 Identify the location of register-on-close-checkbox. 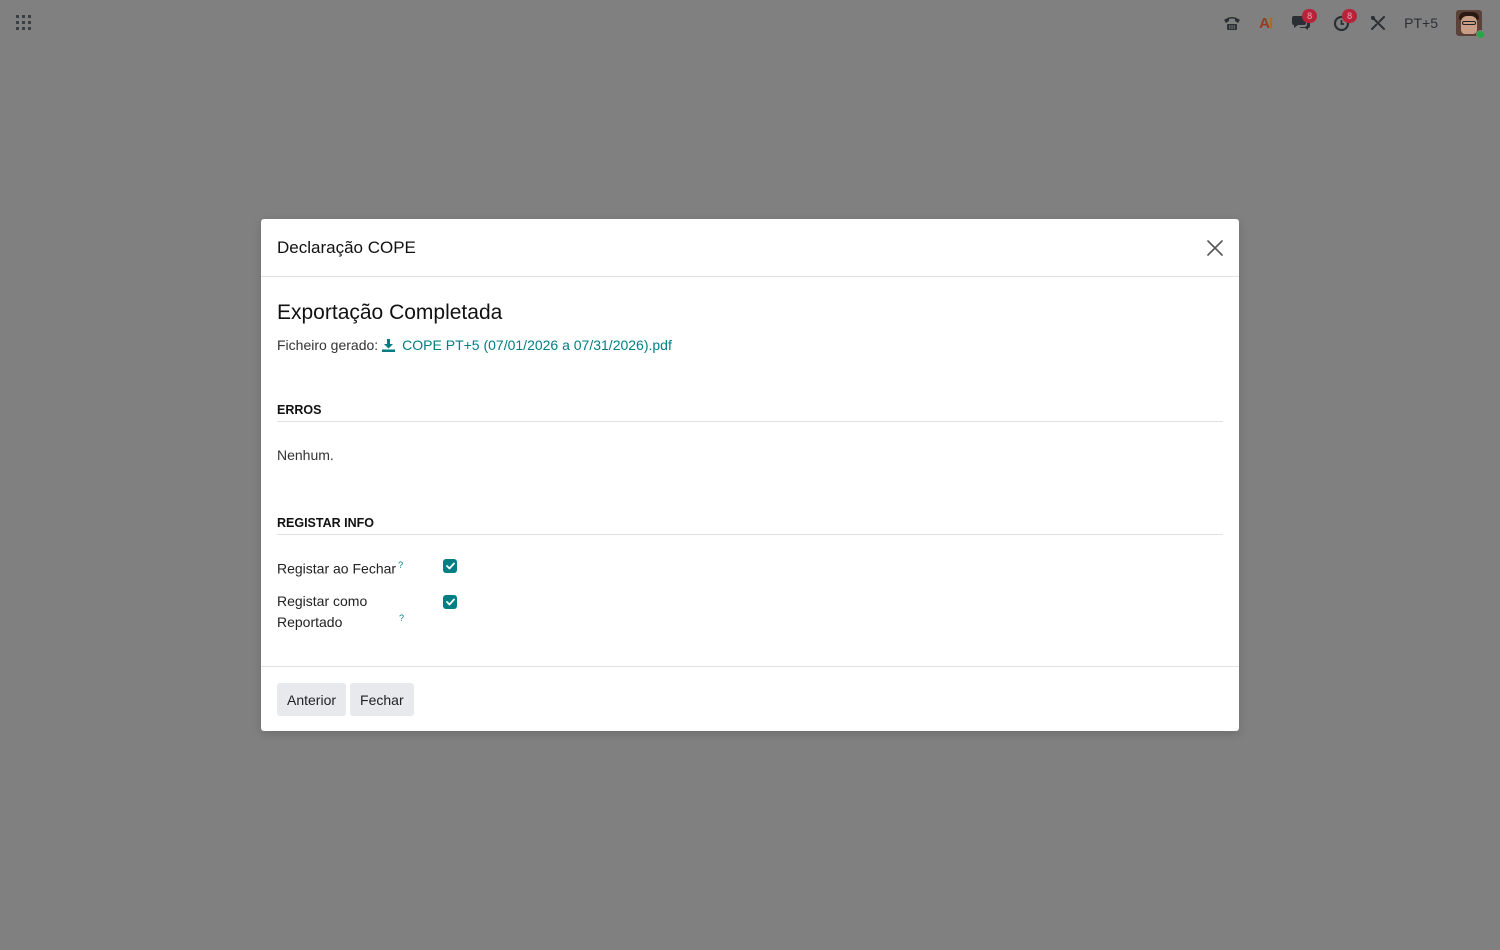
(450, 566).